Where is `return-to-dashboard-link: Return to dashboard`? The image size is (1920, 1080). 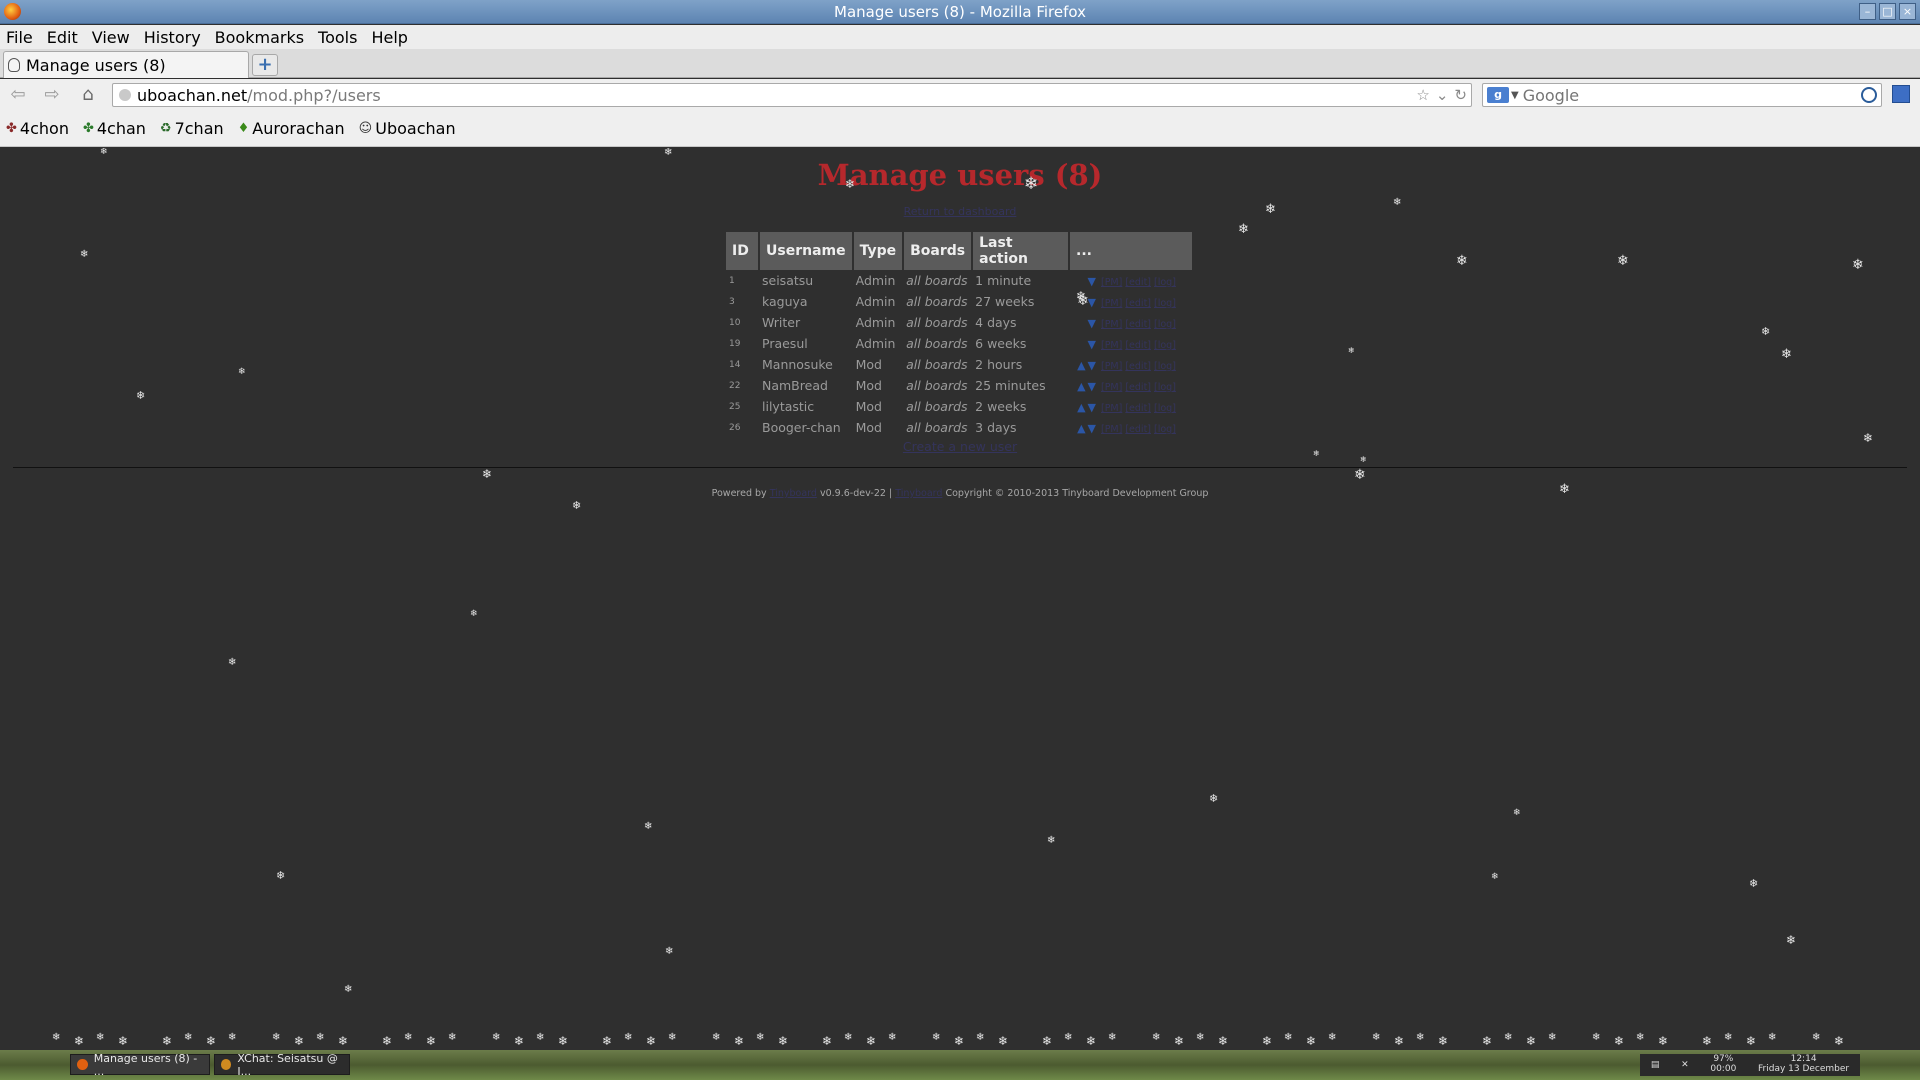
return-to-dashboard-link: Return to dashboard is located at coordinates (960, 211).